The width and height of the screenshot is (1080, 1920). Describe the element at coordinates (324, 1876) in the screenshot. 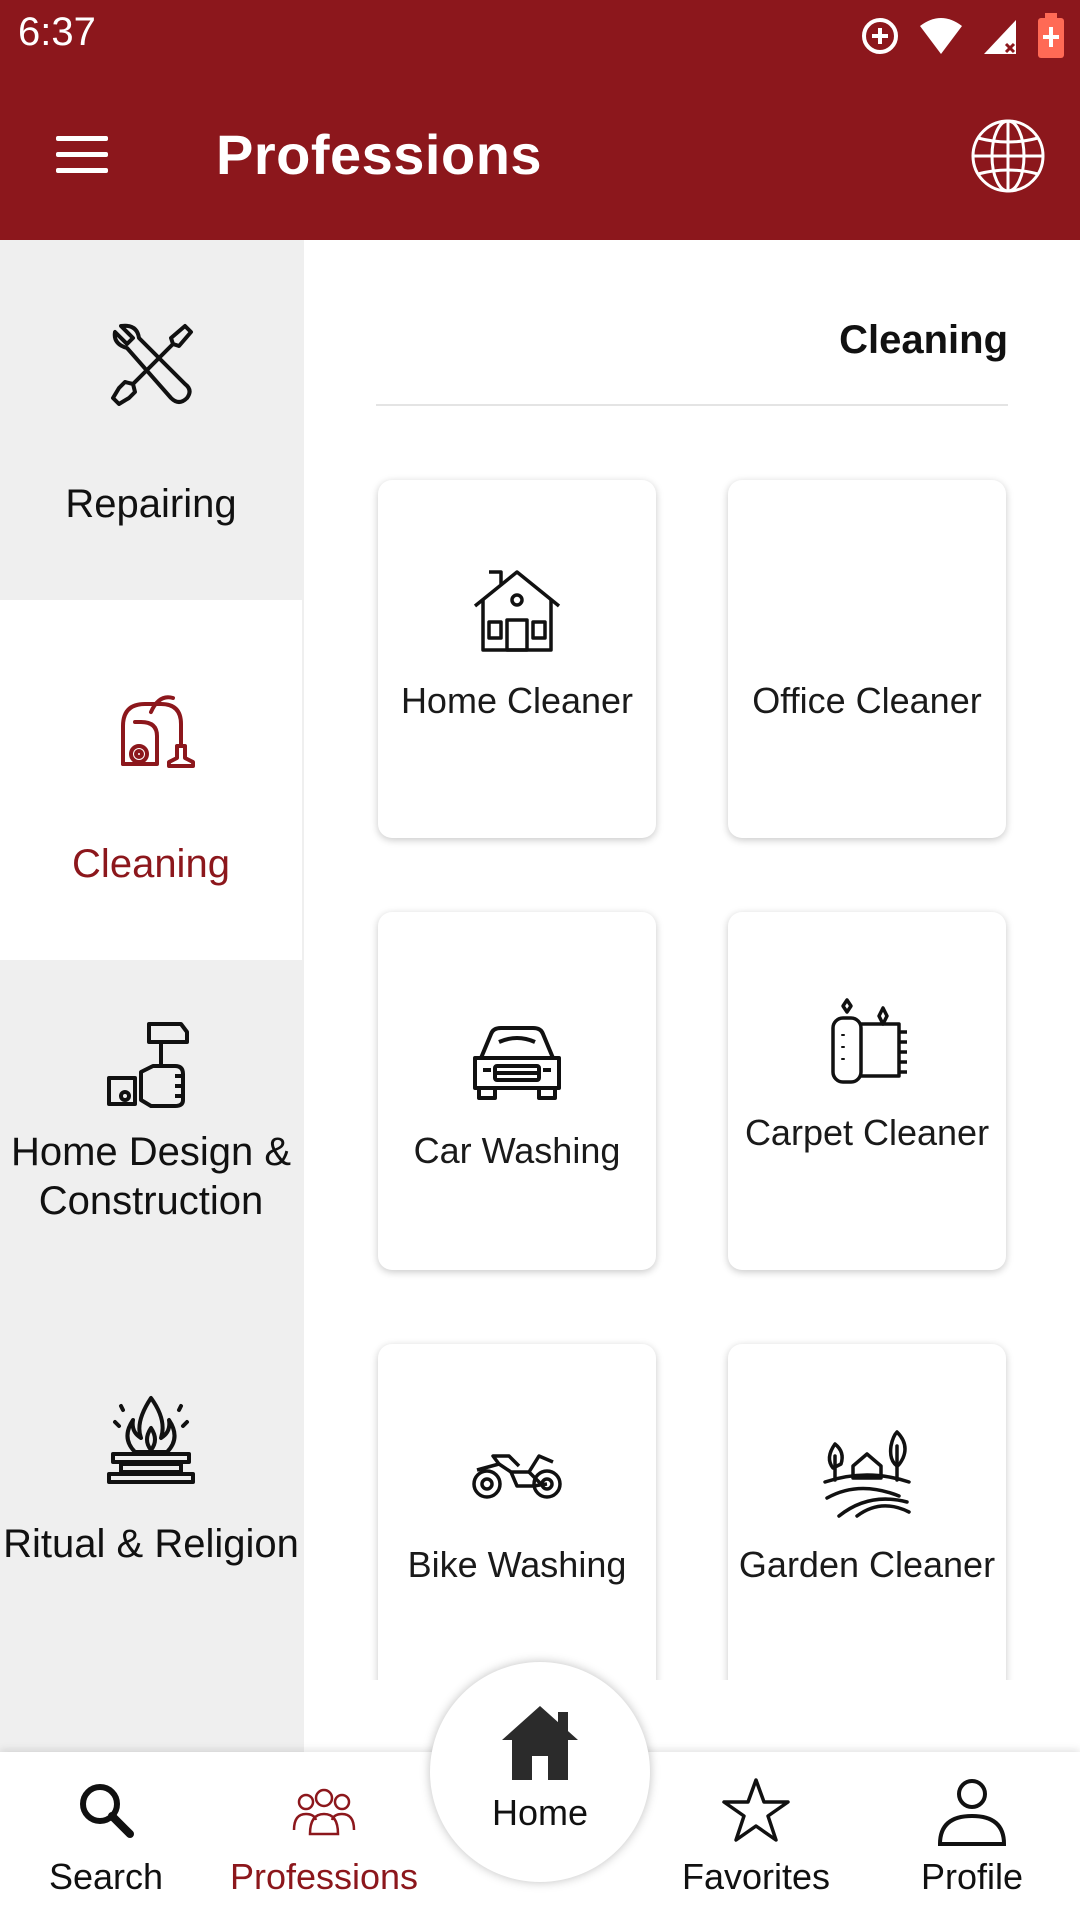

I see `nav-label: Professions` at that location.